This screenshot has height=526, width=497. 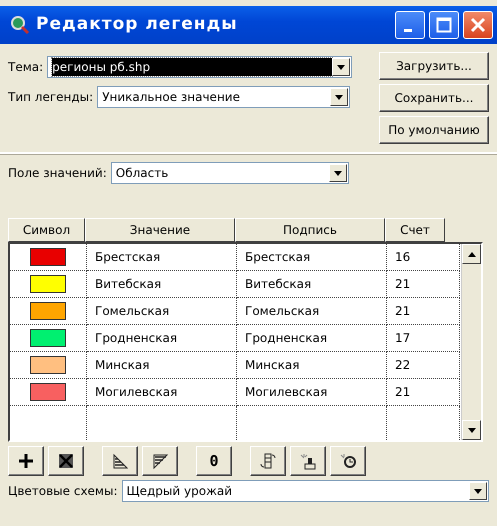 I want to click on window-title: Редактор легенды, so click(x=137, y=24).